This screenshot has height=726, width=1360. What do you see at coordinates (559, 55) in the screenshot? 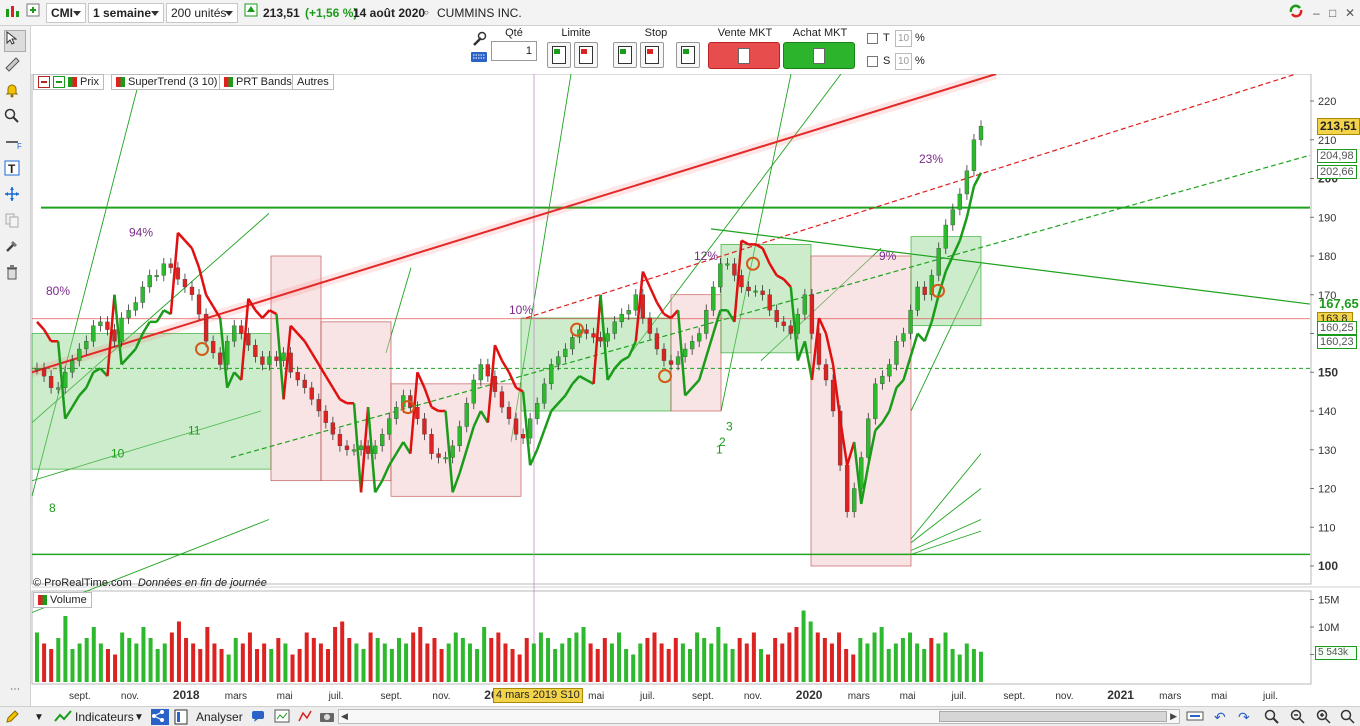
I see `limit-buy-icon` at bounding box center [559, 55].